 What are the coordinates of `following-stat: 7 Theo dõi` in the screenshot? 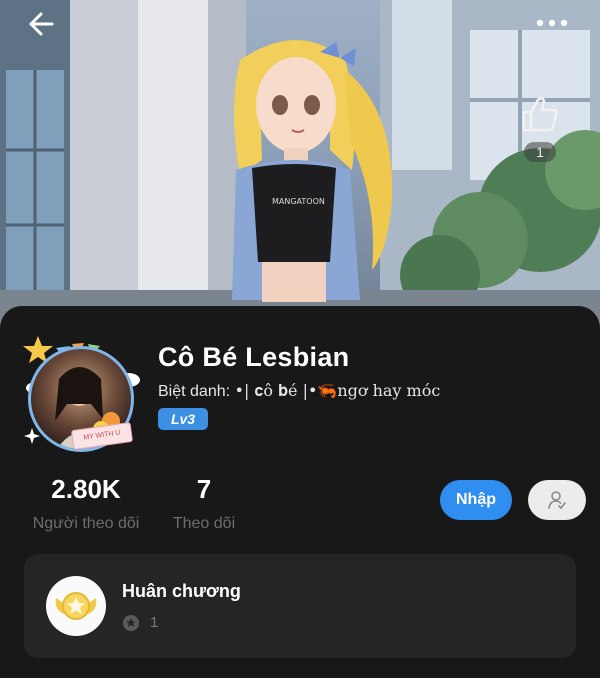 It's located at (204, 503).